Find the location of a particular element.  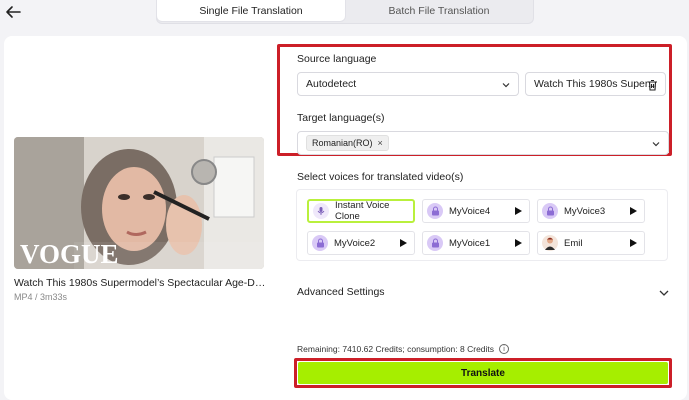

voice-myvoice4: MyVoice4 is located at coordinates (476, 211).